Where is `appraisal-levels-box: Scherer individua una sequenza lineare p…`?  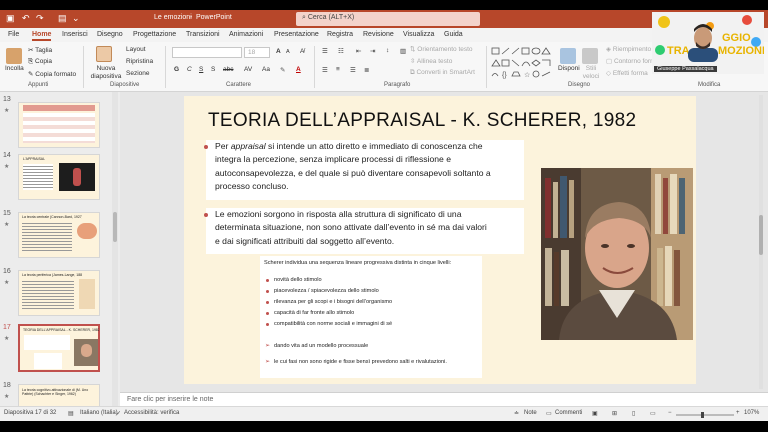
appraisal-levels-box: Scherer individua una sequenza lineare p… is located at coordinates (371, 317).